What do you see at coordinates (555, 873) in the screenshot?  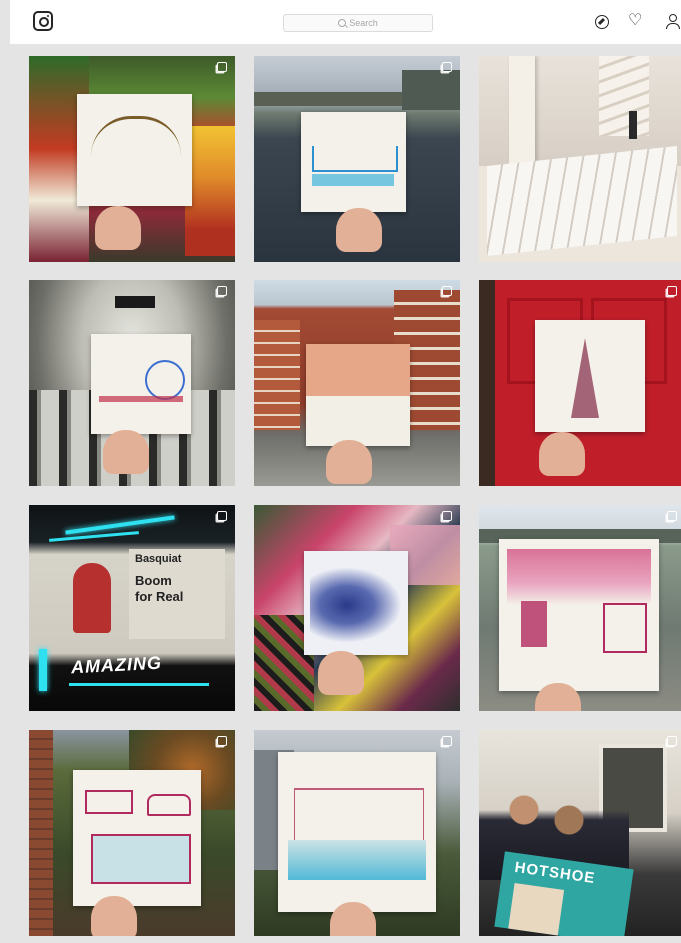 I see `magazine-title: HOTSHOE` at bounding box center [555, 873].